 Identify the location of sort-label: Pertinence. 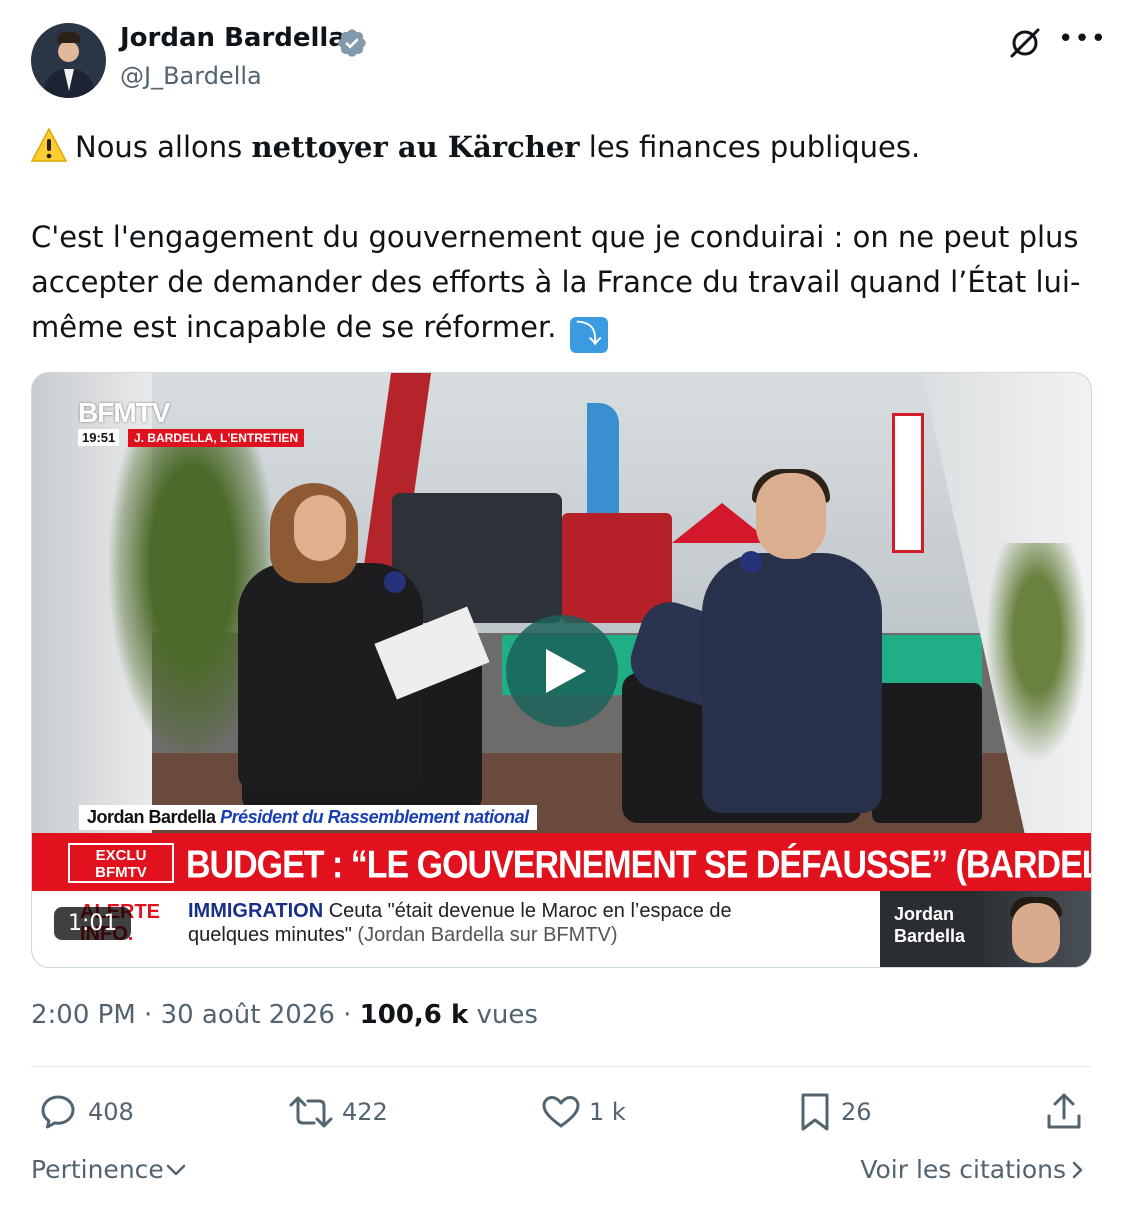
(97, 1169).